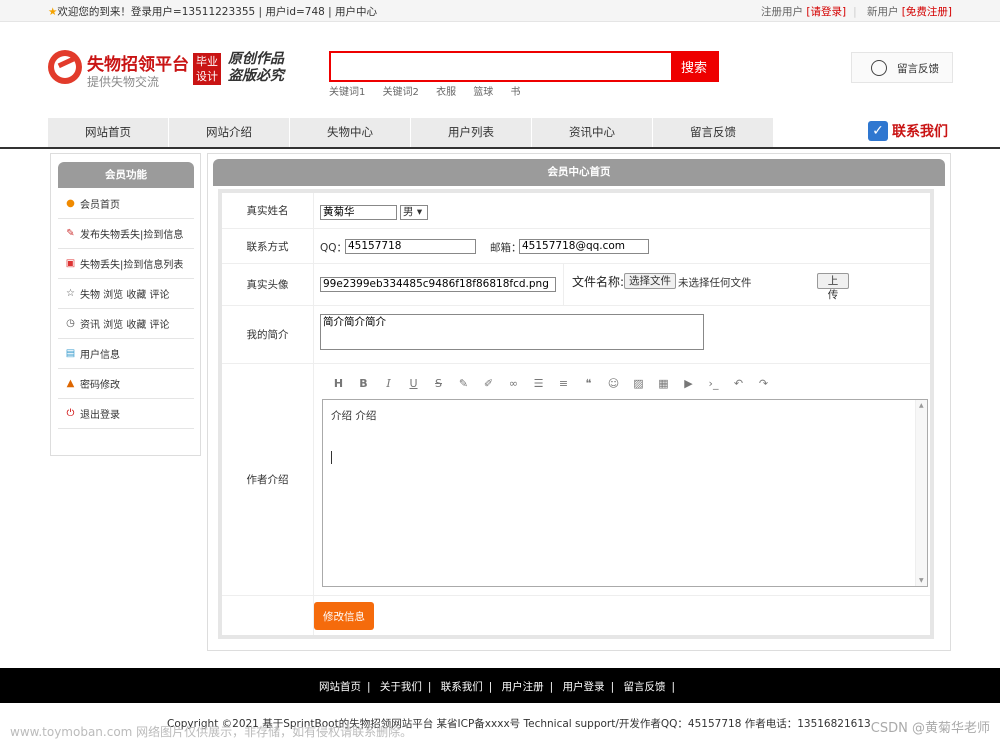 This screenshot has width=1000, height=740. Describe the element at coordinates (268, 246) in the screenshot. I see `contact-label: 联系方式` at that location.